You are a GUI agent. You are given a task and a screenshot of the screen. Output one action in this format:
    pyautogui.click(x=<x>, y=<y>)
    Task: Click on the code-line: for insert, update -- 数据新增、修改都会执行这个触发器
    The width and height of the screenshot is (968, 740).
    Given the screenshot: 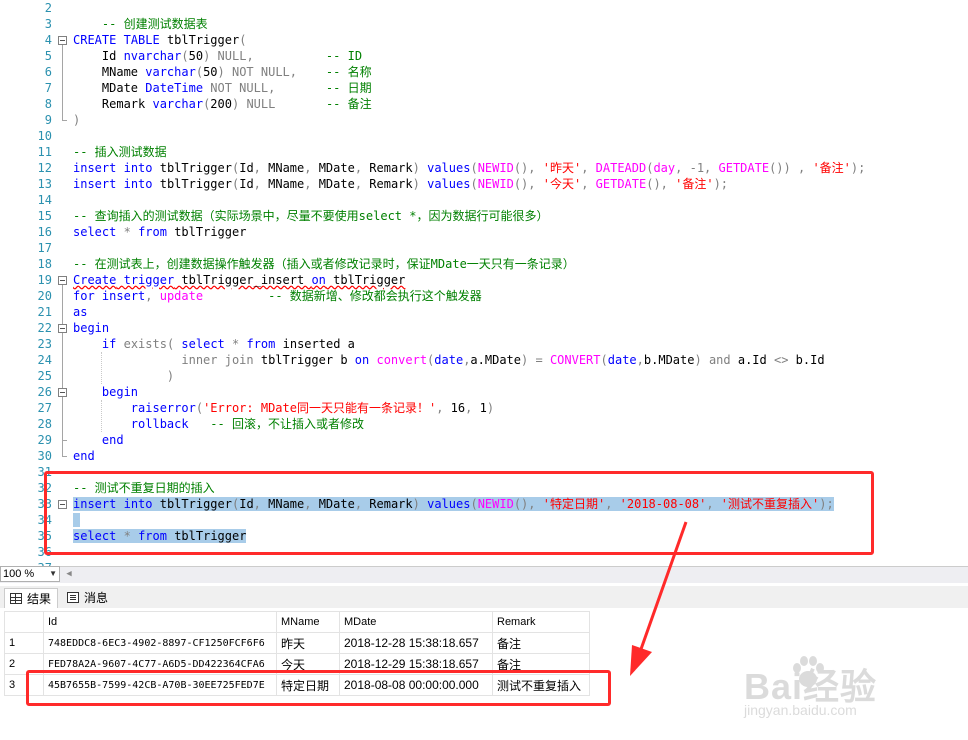 What is the action you would take?
    pyautogui.click(x=277, y=296)
    